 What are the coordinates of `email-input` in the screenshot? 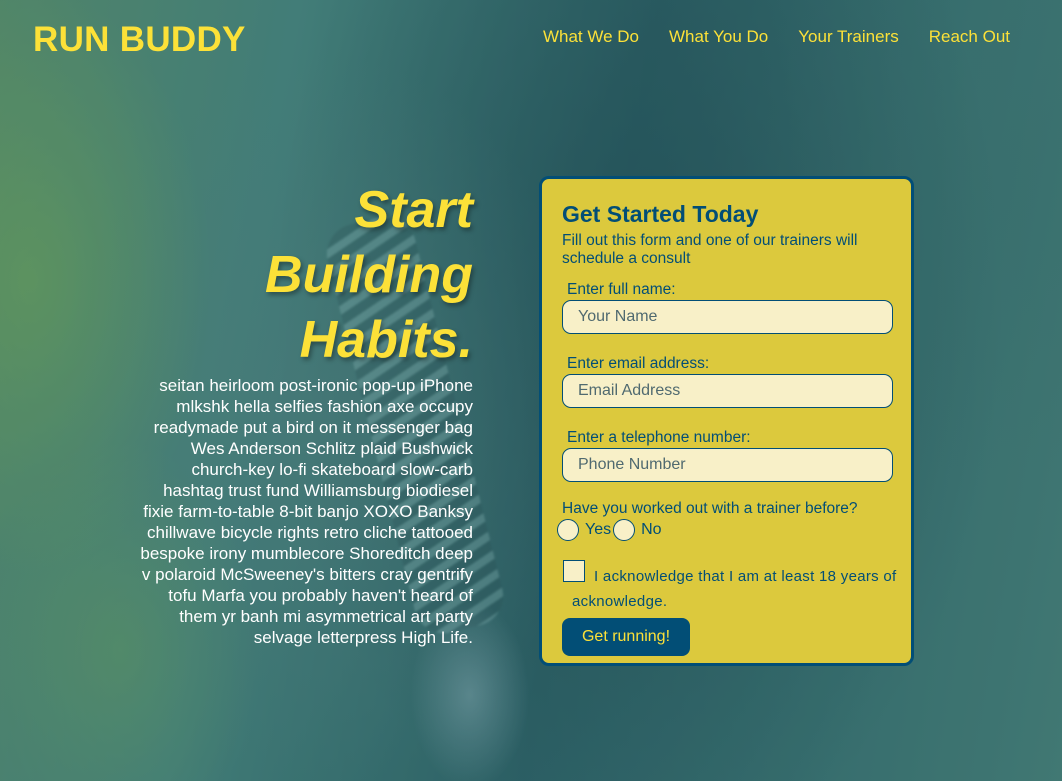 It's located at (727, 391).